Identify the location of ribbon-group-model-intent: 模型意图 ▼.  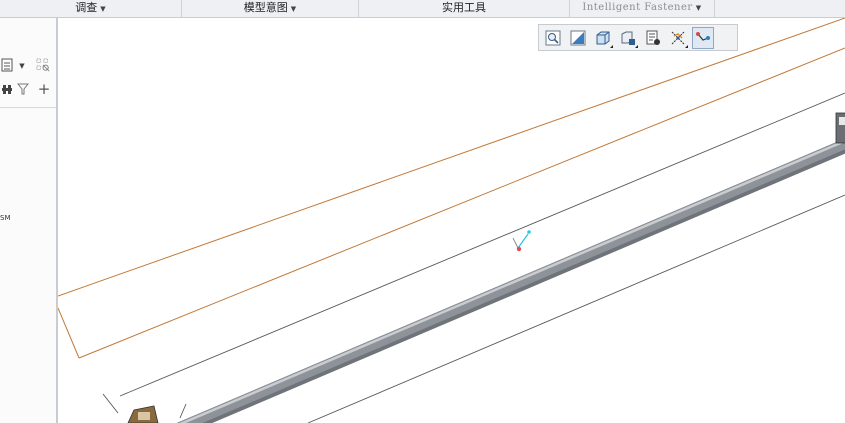
(270, 8).